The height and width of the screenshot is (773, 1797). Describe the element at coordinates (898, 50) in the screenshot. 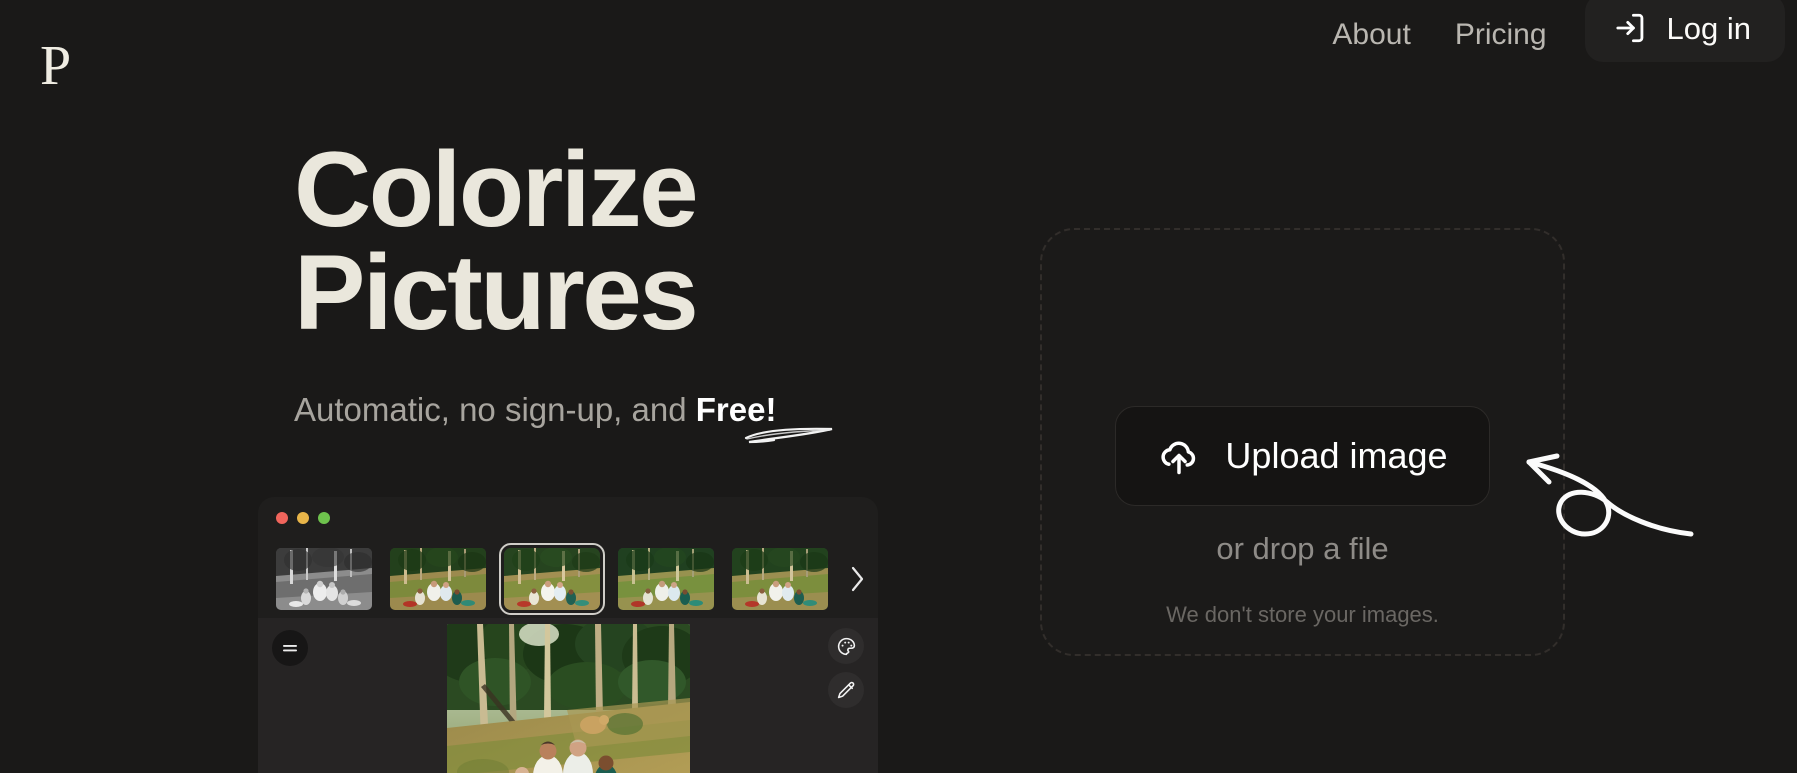

I see `site-header: P About Pricing Log in` at that location.